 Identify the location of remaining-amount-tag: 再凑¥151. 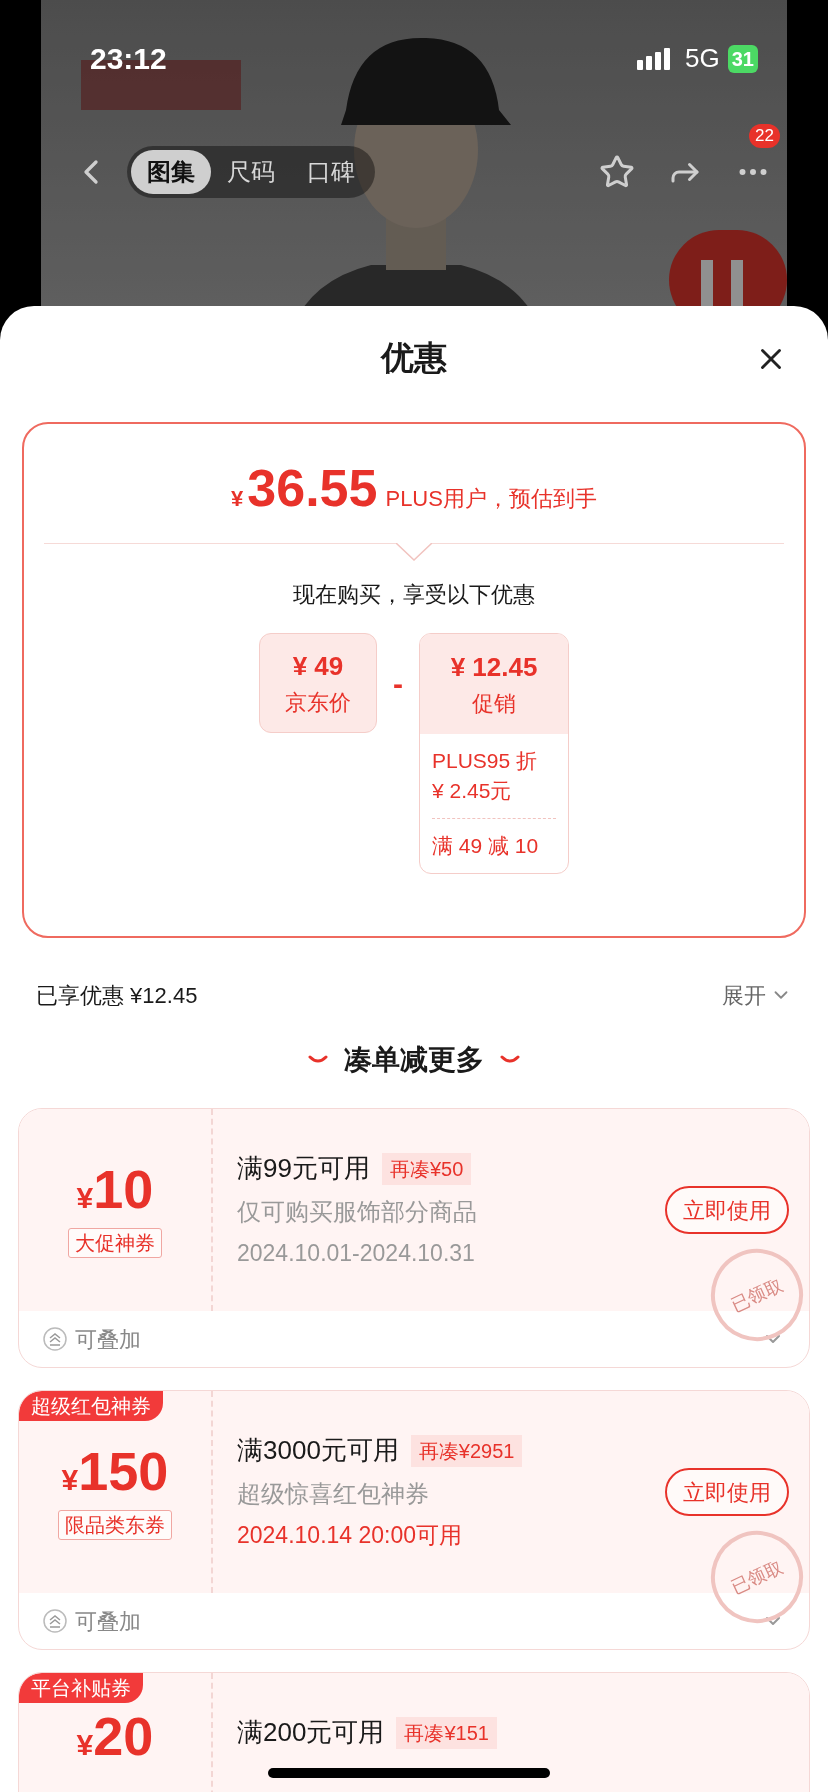
(446, 1732).